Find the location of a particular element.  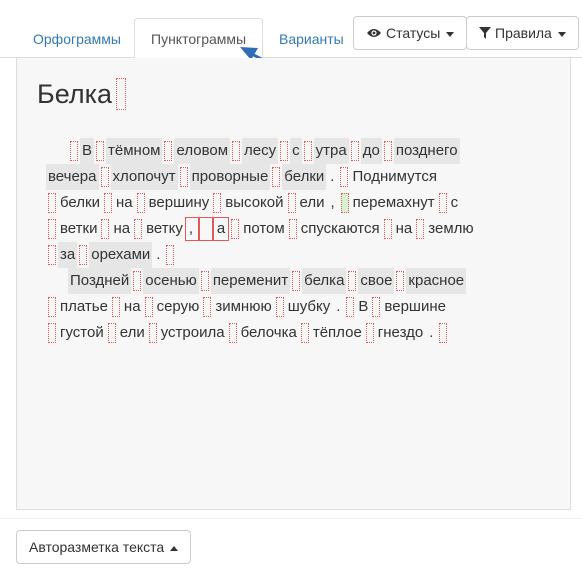

word-token: вершину is located at coordinates (179, 203).